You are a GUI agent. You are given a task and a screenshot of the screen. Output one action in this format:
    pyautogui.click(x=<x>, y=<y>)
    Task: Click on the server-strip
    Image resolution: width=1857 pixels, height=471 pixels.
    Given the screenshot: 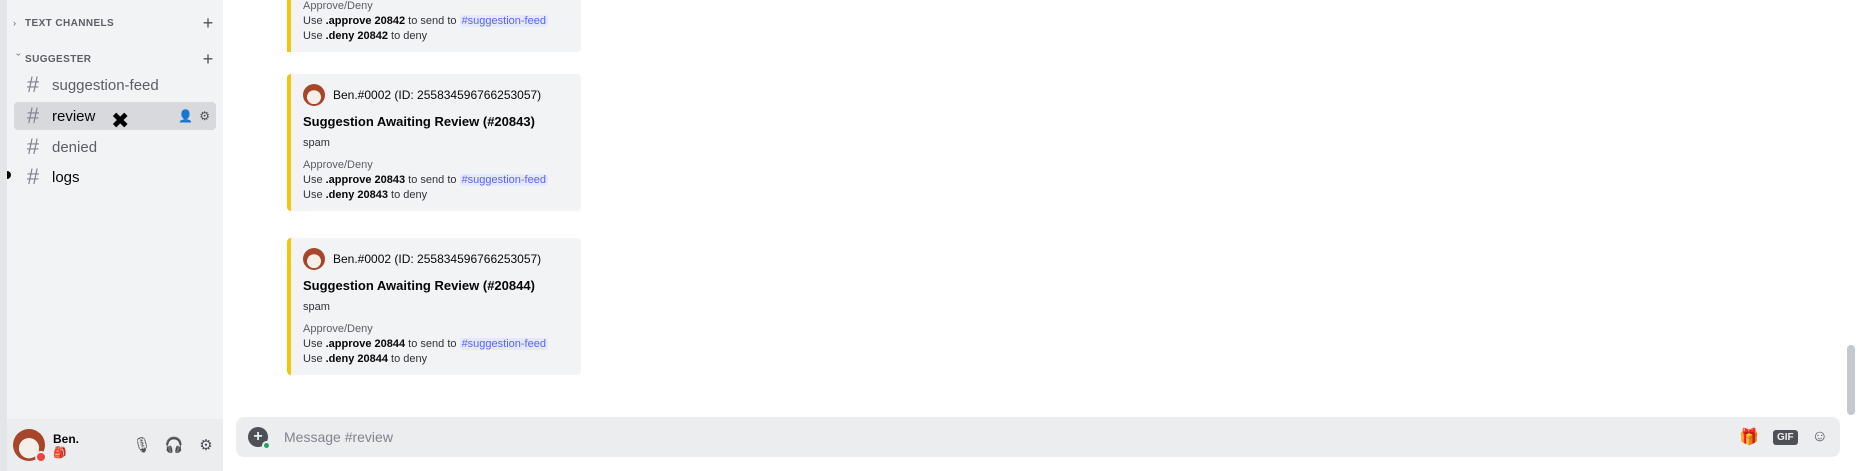 What is the action you would take?
    pyautogui.click(x=3, y=235)
    